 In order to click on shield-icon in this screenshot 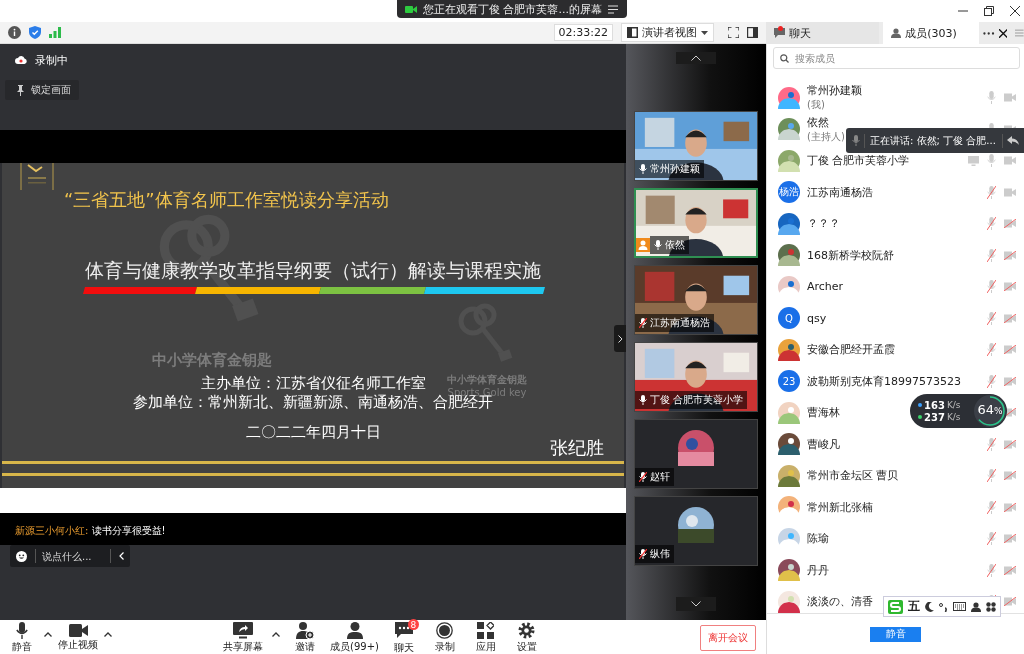, I will do `click(35, 32)`.